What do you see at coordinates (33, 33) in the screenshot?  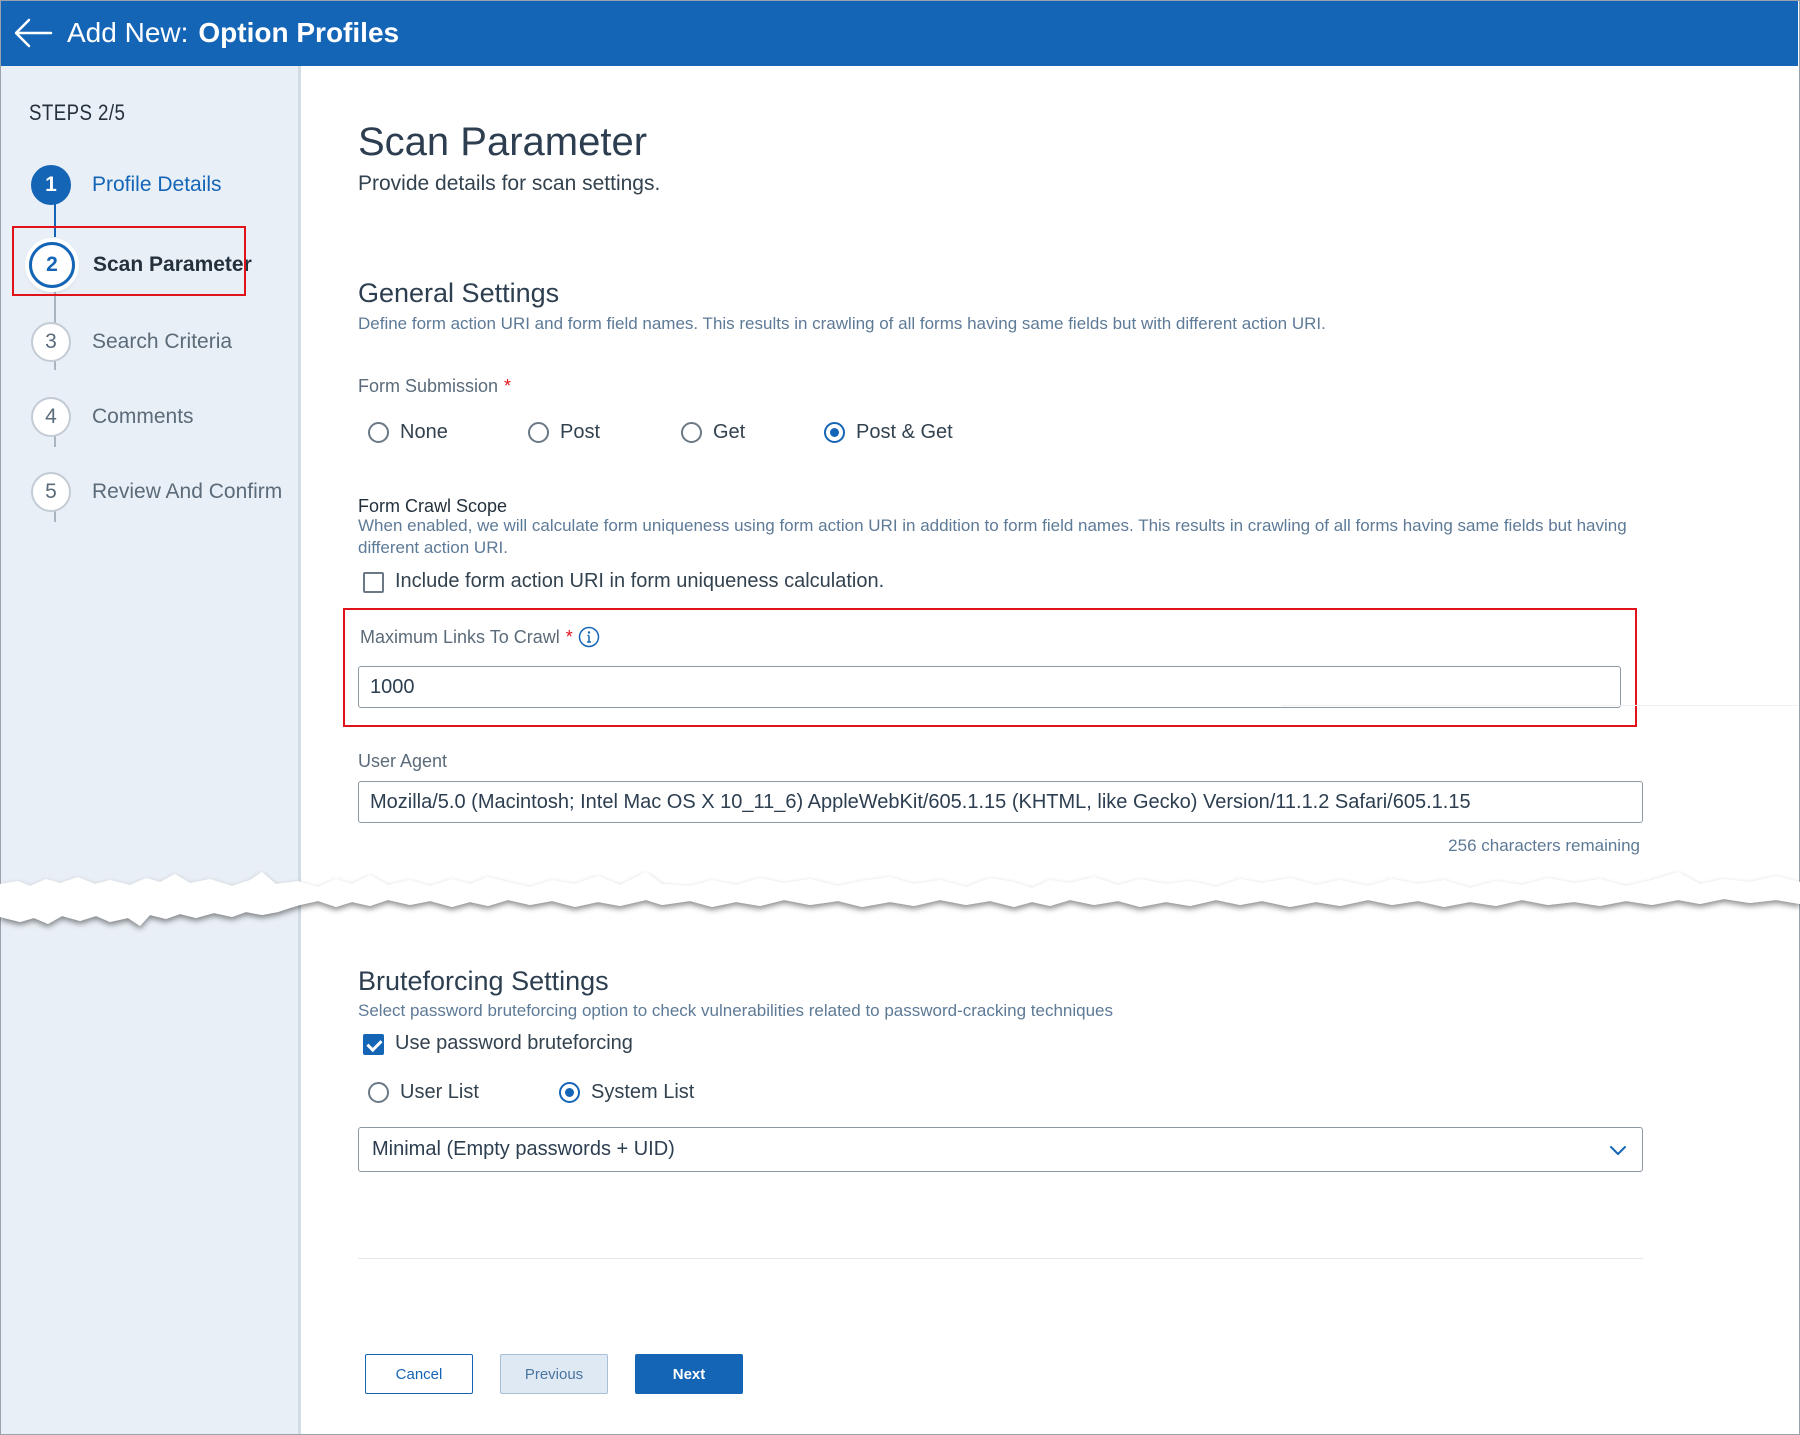 I see `back-arrow-icon` at bounding box center [33, 33].